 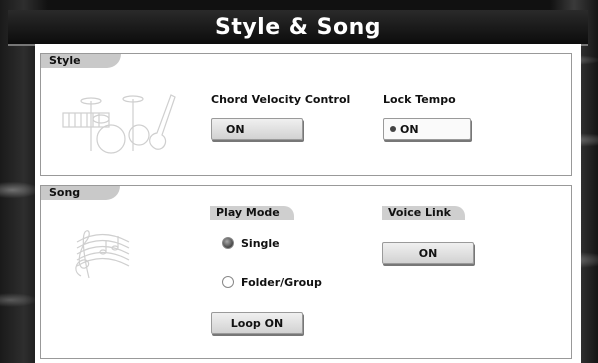 What do you see at coordinates (393, 129) in the screenshot?
I see `indicator-dot-icon` at bounding box center [393, 129].